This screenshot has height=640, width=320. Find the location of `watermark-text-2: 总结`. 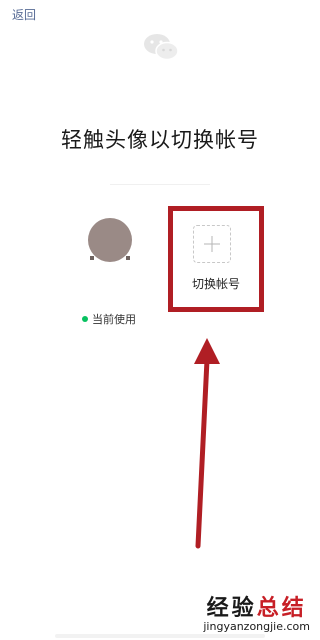

watermark-text-2: 总结 is located at coordinates (281, 608).